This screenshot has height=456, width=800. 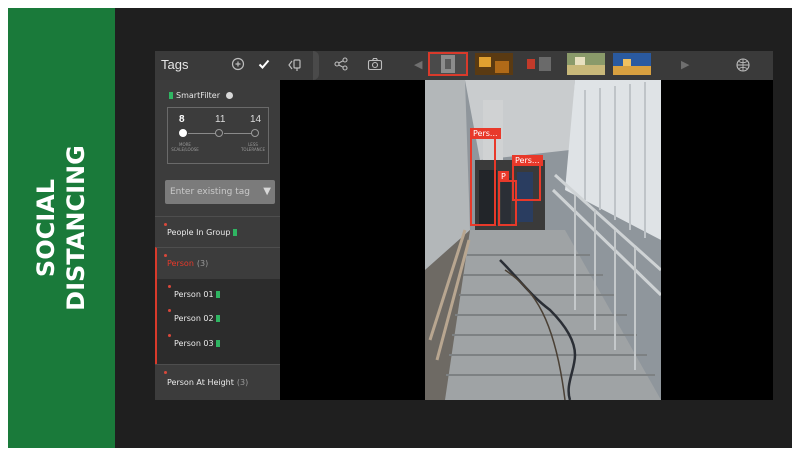 I want to click on smartfilter-heading: SmartFilter, so click(x=201, y=96).